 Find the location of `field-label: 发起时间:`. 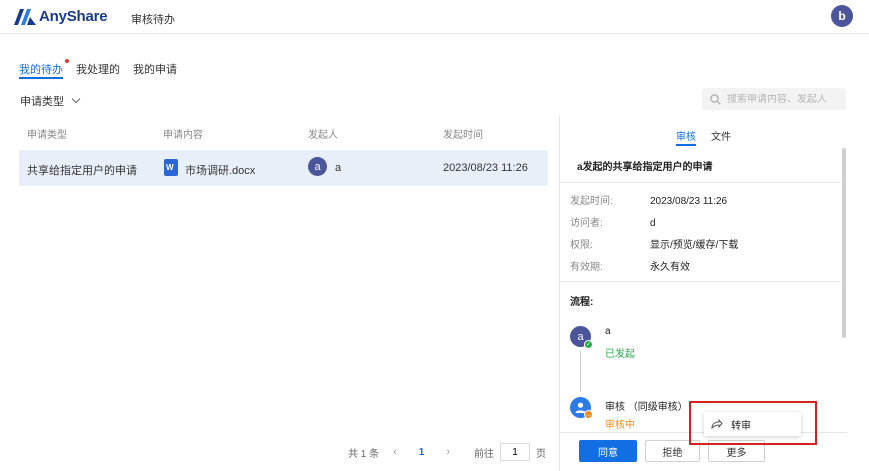

field-label: 发起时间: is located at coordinates (591, 201).